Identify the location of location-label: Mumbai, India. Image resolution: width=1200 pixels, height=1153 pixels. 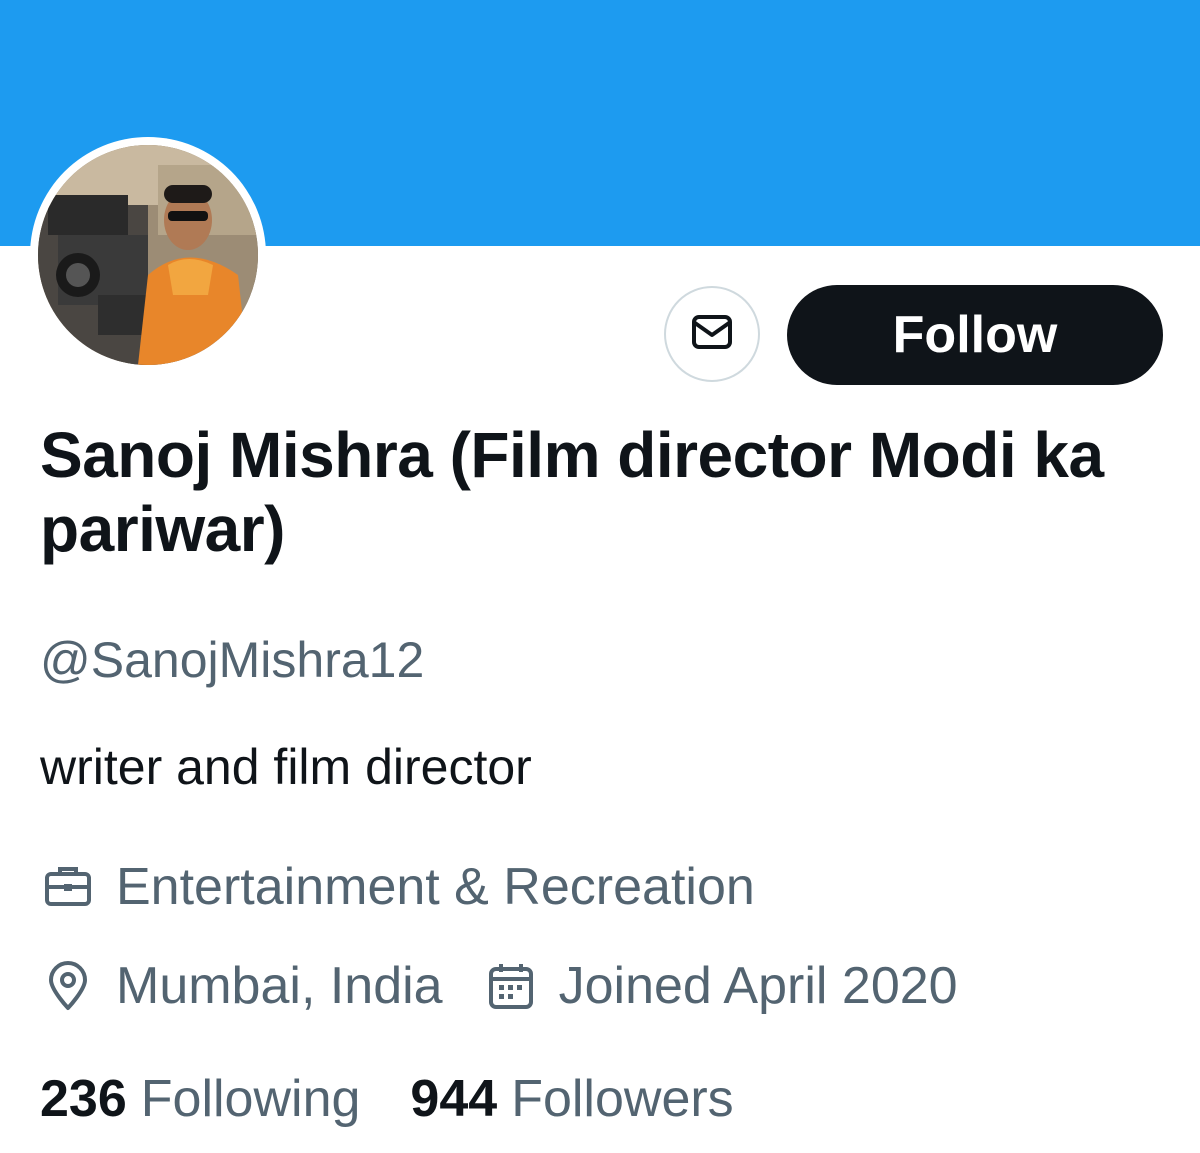
(279, 986).